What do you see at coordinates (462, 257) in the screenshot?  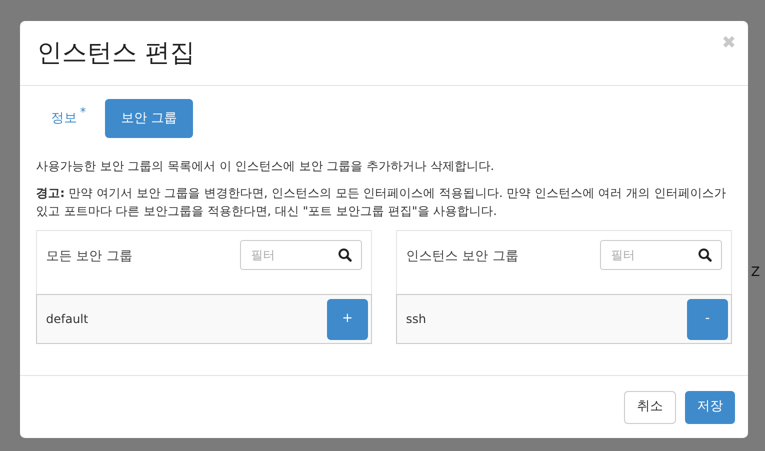 I see `panel-title: 인스턴스 보안 그룹` at bounding box center [462, 257].